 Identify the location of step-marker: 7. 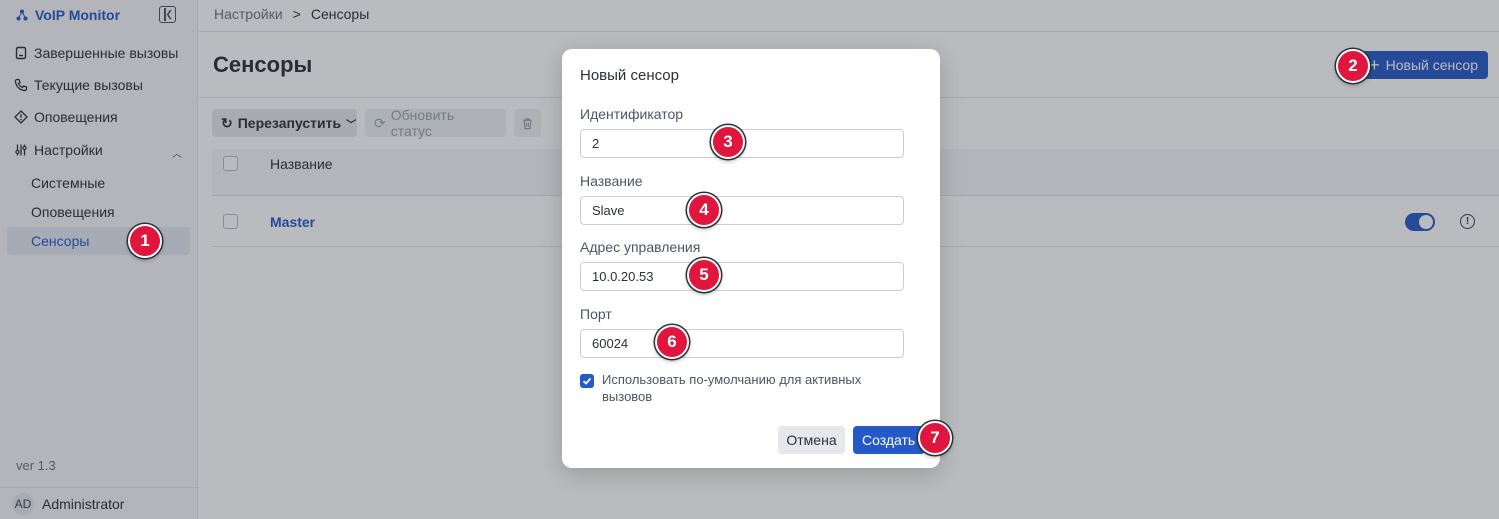
(935, 438).